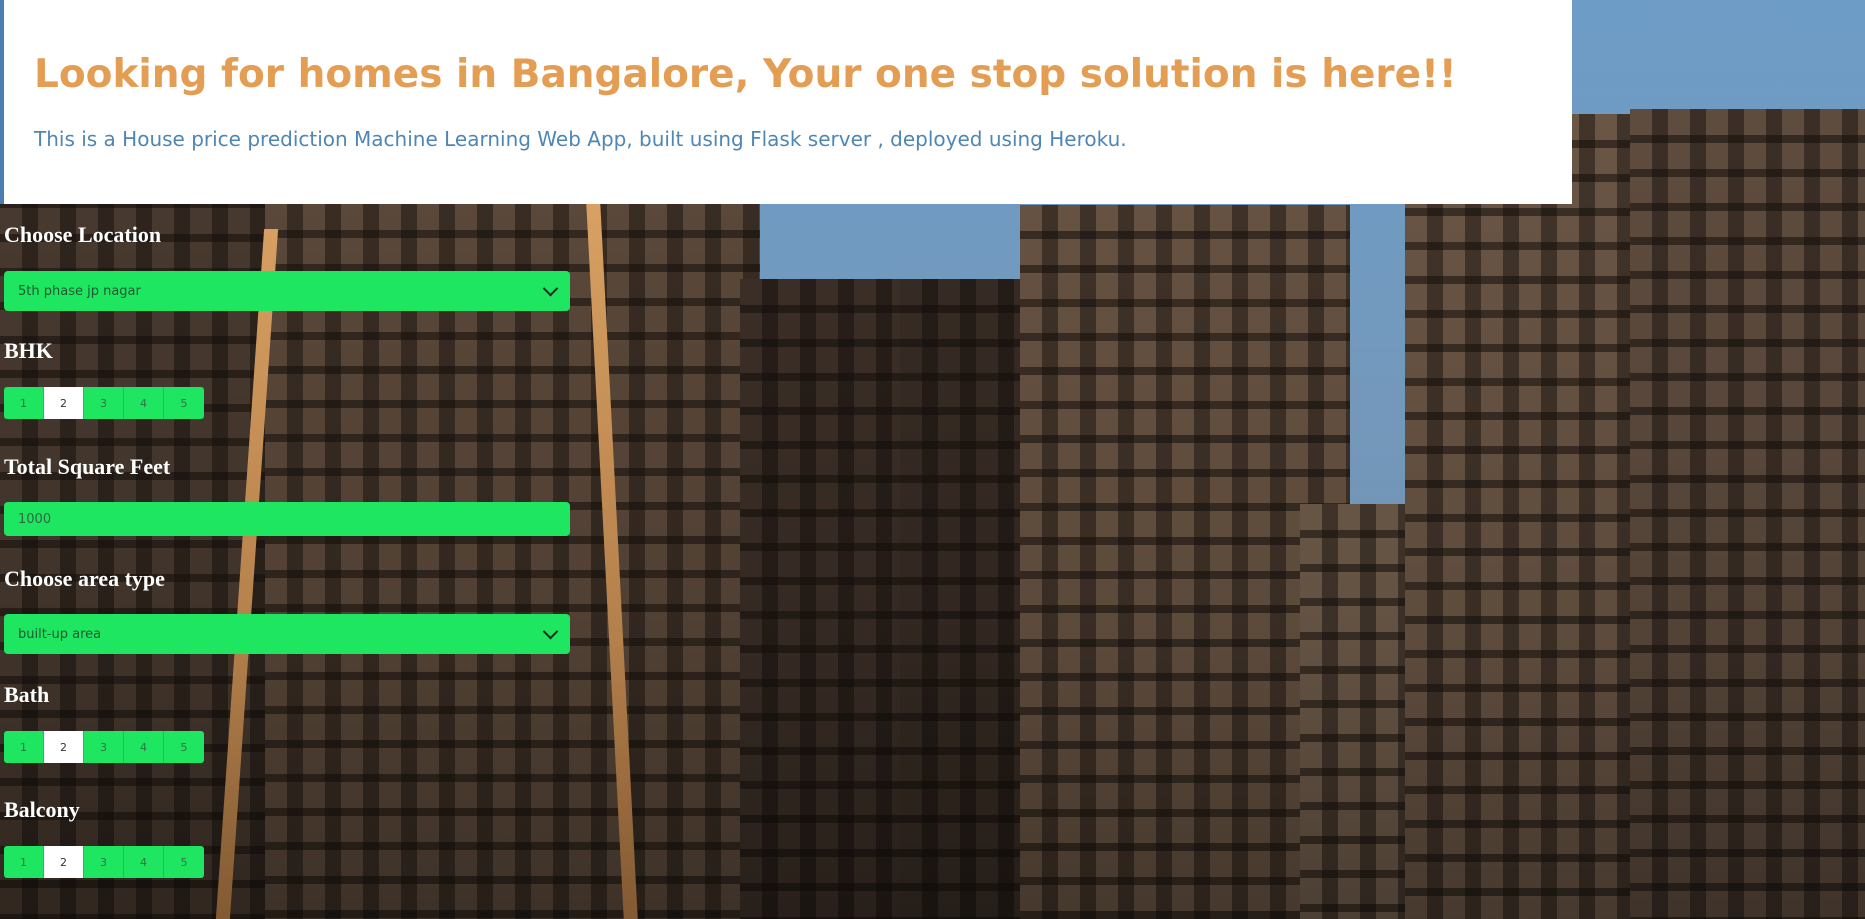 The width and height of the screenshot is (1865, 919). What do you see at coordinates (64, 403) in the screenshot?
I see `bhk-option: 2` at bounding box center [64, 403].